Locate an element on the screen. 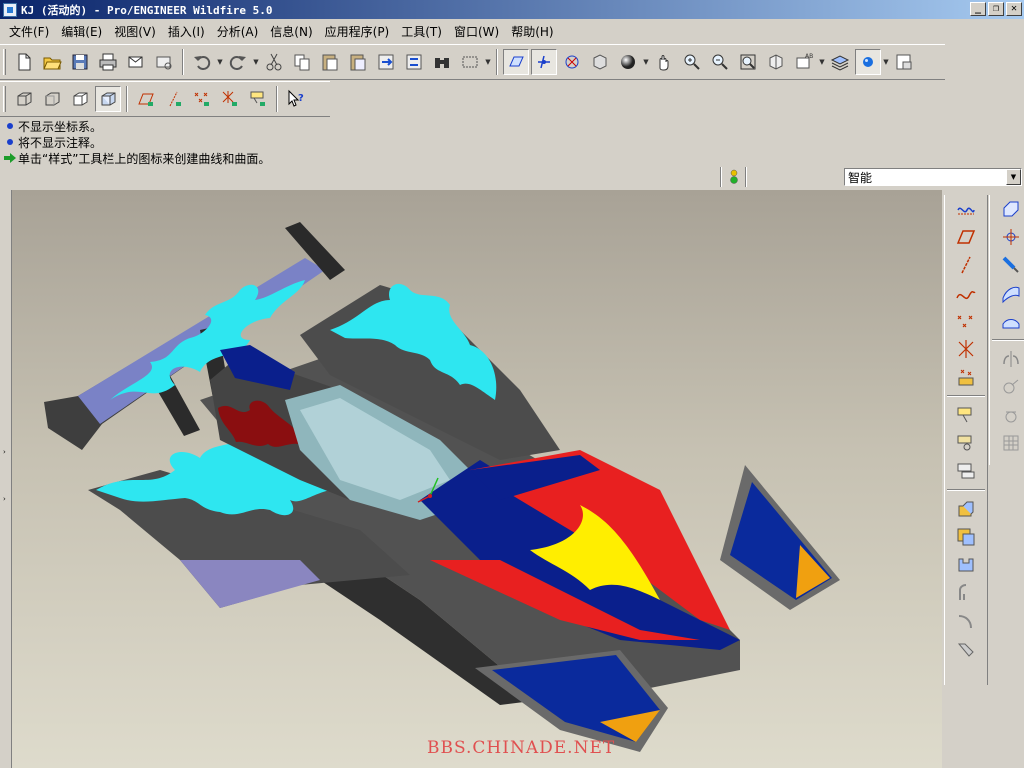  refit-icon is located at coordinates (748, 62).